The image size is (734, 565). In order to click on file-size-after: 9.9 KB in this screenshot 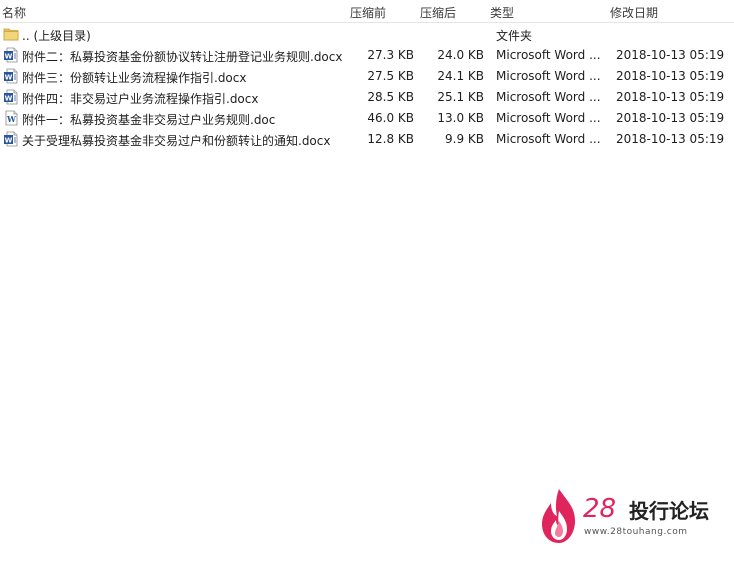, I will do `click(464, 139)`.